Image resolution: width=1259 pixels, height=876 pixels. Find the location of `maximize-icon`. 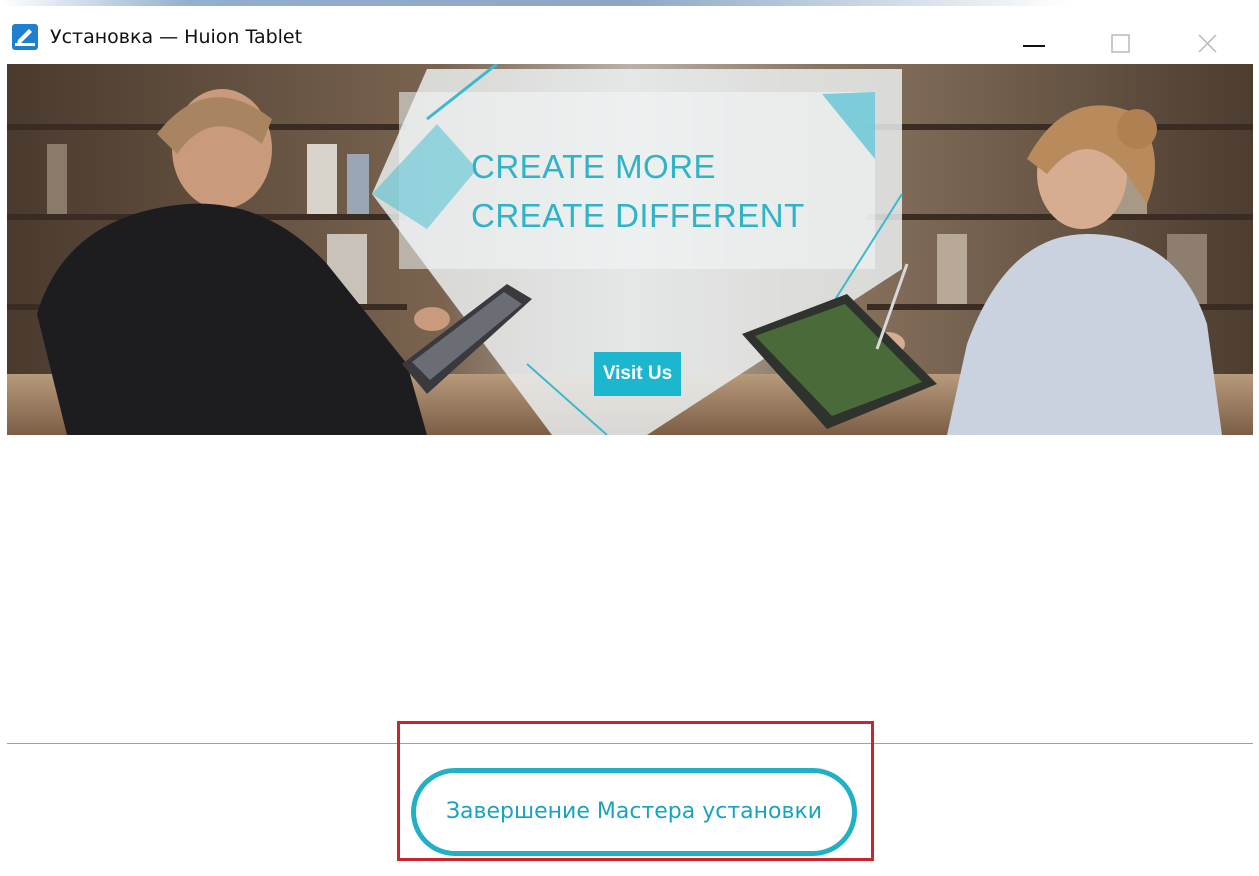

maximize-icon is located at coordinates (1121, 38).